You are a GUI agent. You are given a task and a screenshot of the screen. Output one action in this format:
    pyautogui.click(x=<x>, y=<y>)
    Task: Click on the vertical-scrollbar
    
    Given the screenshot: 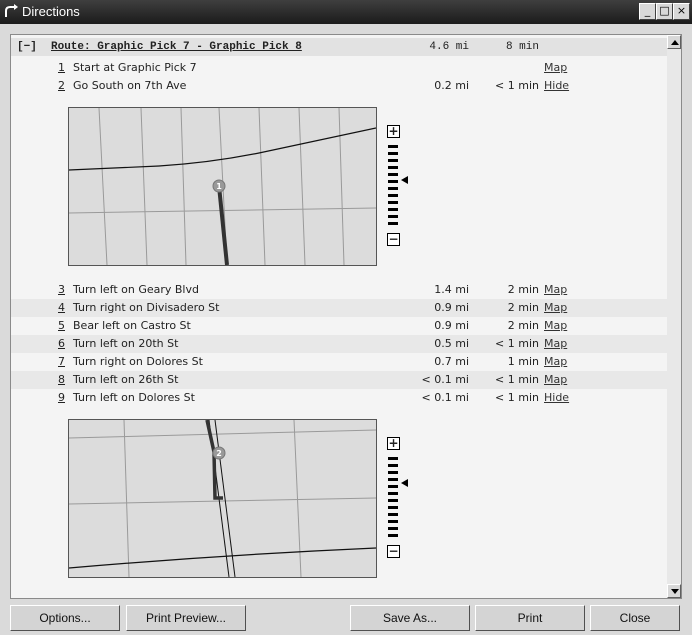 What is the action you would take?
    pyautogui.click(x=674, y=316)
    